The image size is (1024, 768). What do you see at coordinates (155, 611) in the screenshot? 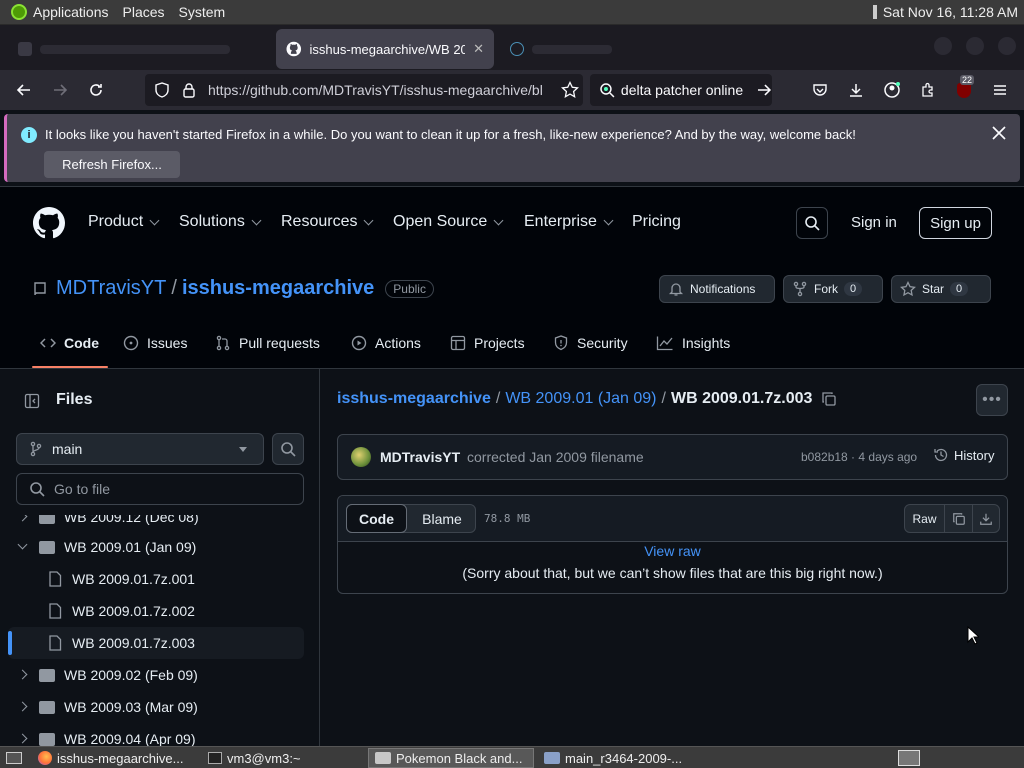
I see `tree-file-row: WB 2009.01.7z.002` at bounding box center [155, 611].